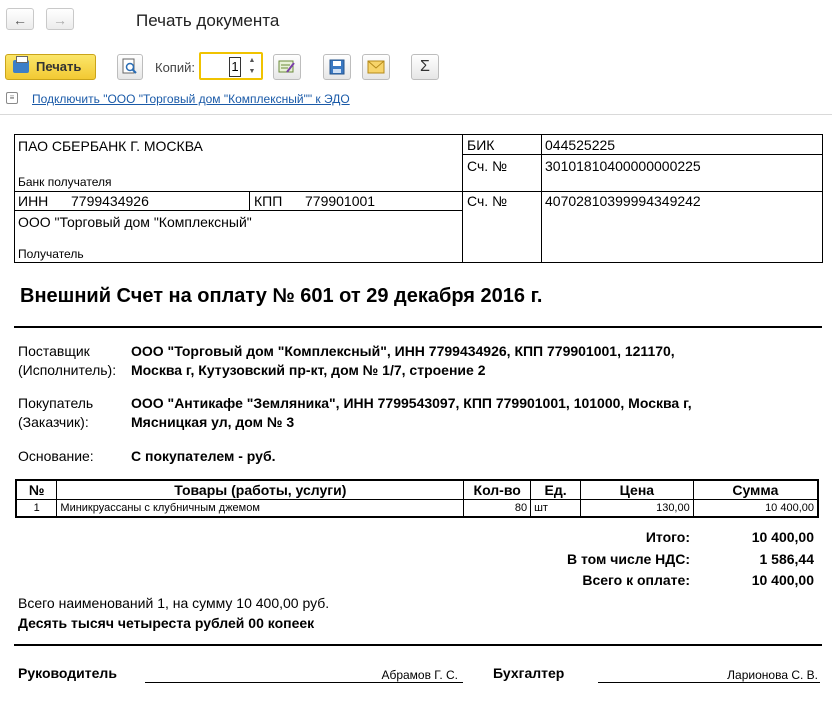 This screenshot has width=832, height=718. I want to click on summary-words: Десять тысяч четыреста рублей 00 копеек, so click(166, 623).